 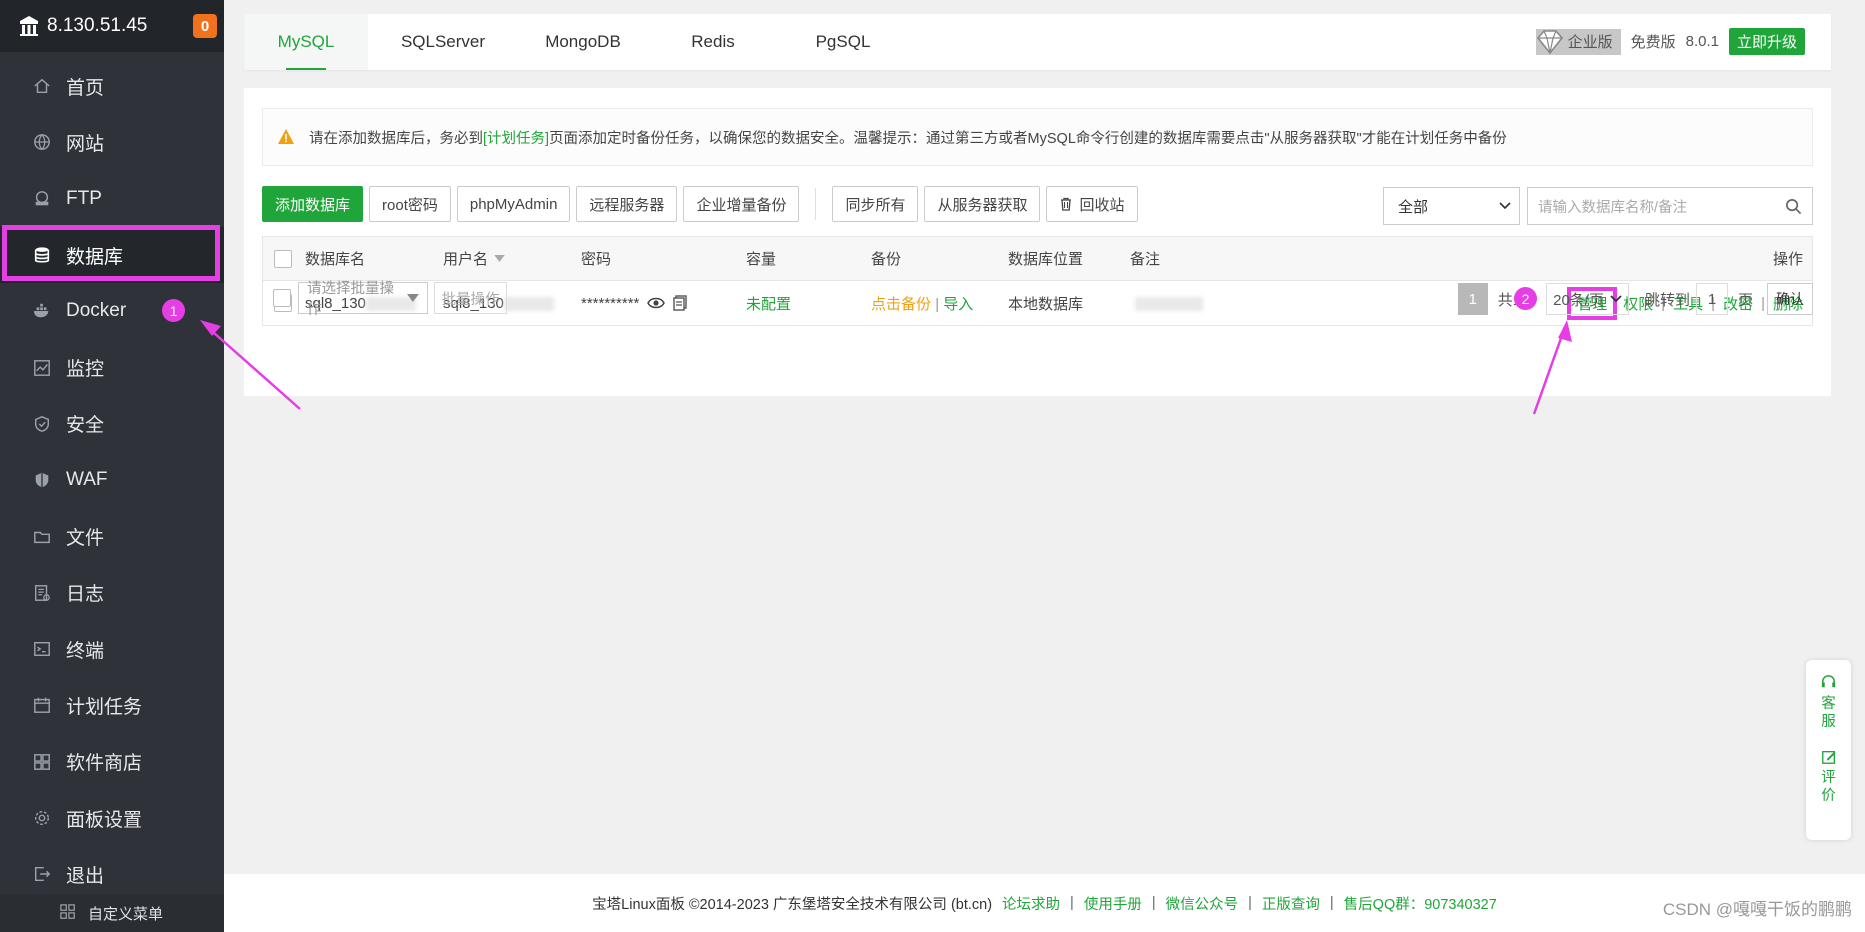 I want to click on sidebar-item-label: 首页, so click(x=85, y=88).